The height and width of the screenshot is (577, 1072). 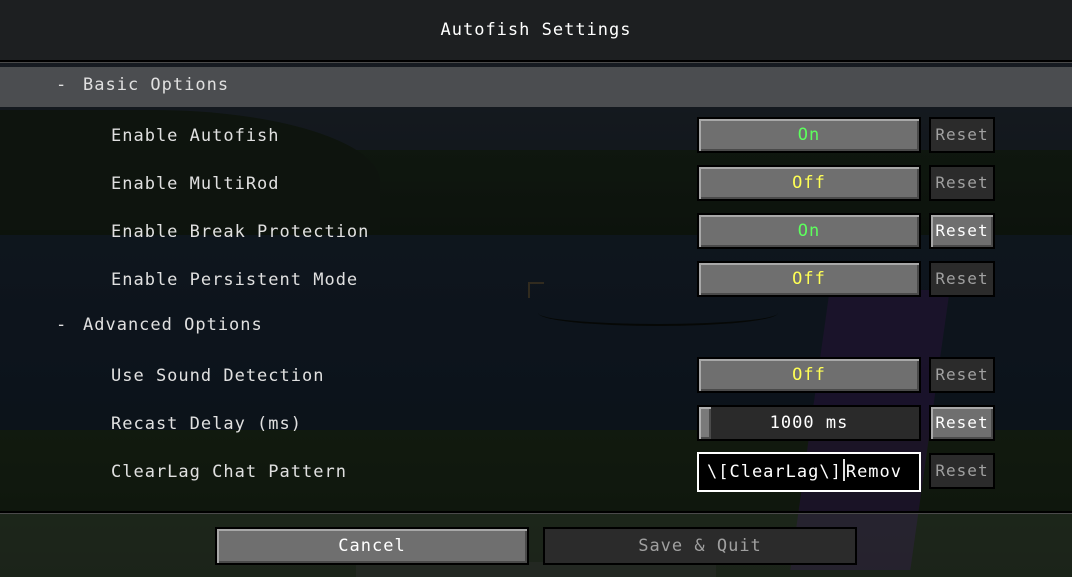 I want to click on option-label-enable-multirod: Enable MultiRod, so click(x=195, y=184).